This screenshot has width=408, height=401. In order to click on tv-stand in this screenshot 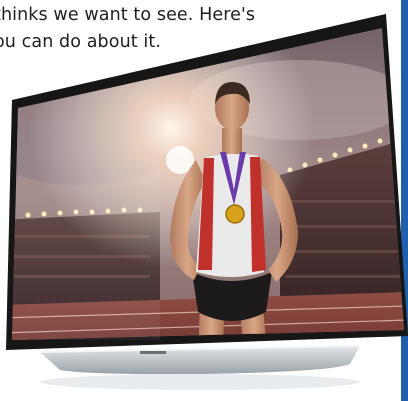, I will do `click(200, 367)`.